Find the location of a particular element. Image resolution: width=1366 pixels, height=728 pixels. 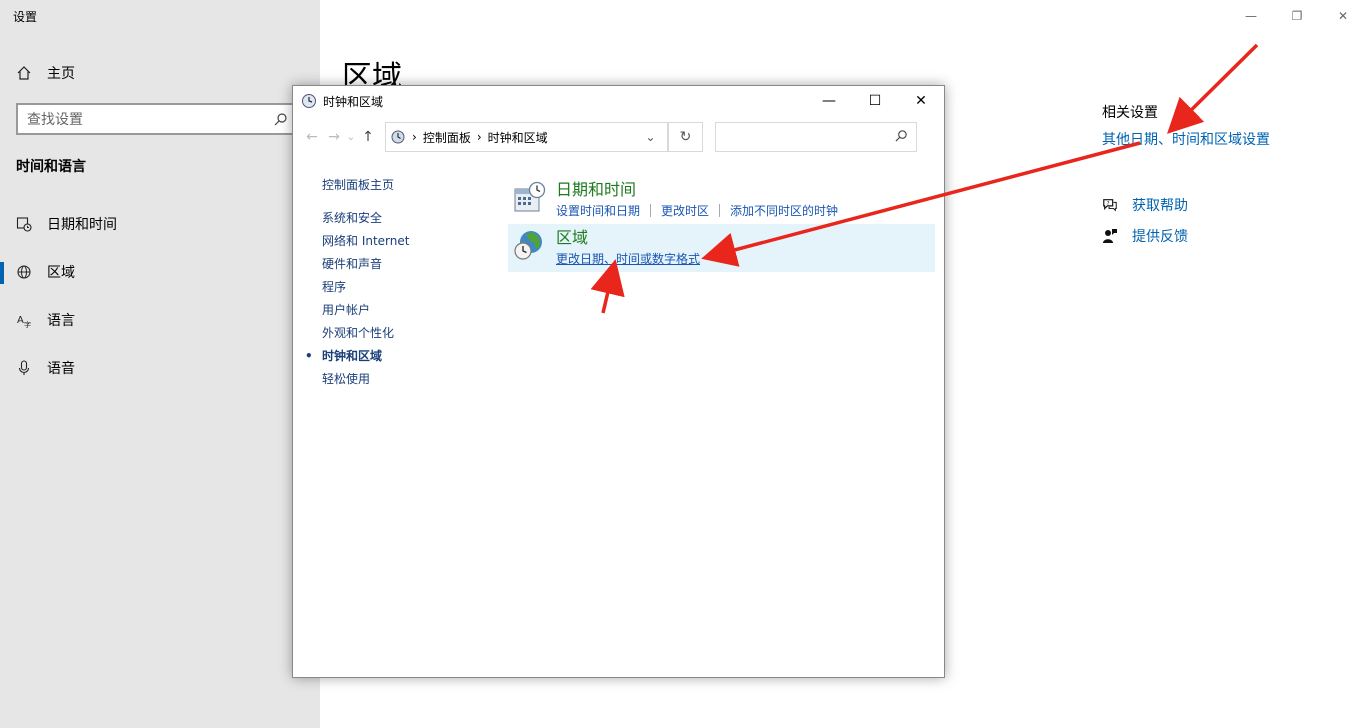

cp-link-network: 网络和 Internet is located at coordinates (365, 241).